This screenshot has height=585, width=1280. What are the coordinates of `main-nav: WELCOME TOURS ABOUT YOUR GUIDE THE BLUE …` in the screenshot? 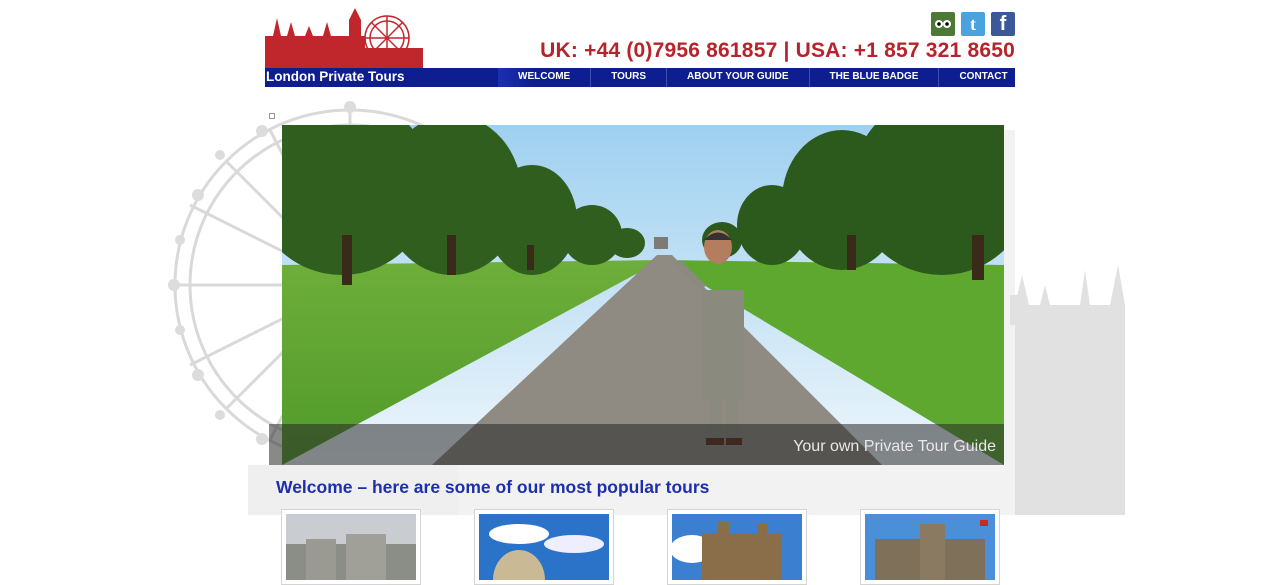 It's located at (763, 77).